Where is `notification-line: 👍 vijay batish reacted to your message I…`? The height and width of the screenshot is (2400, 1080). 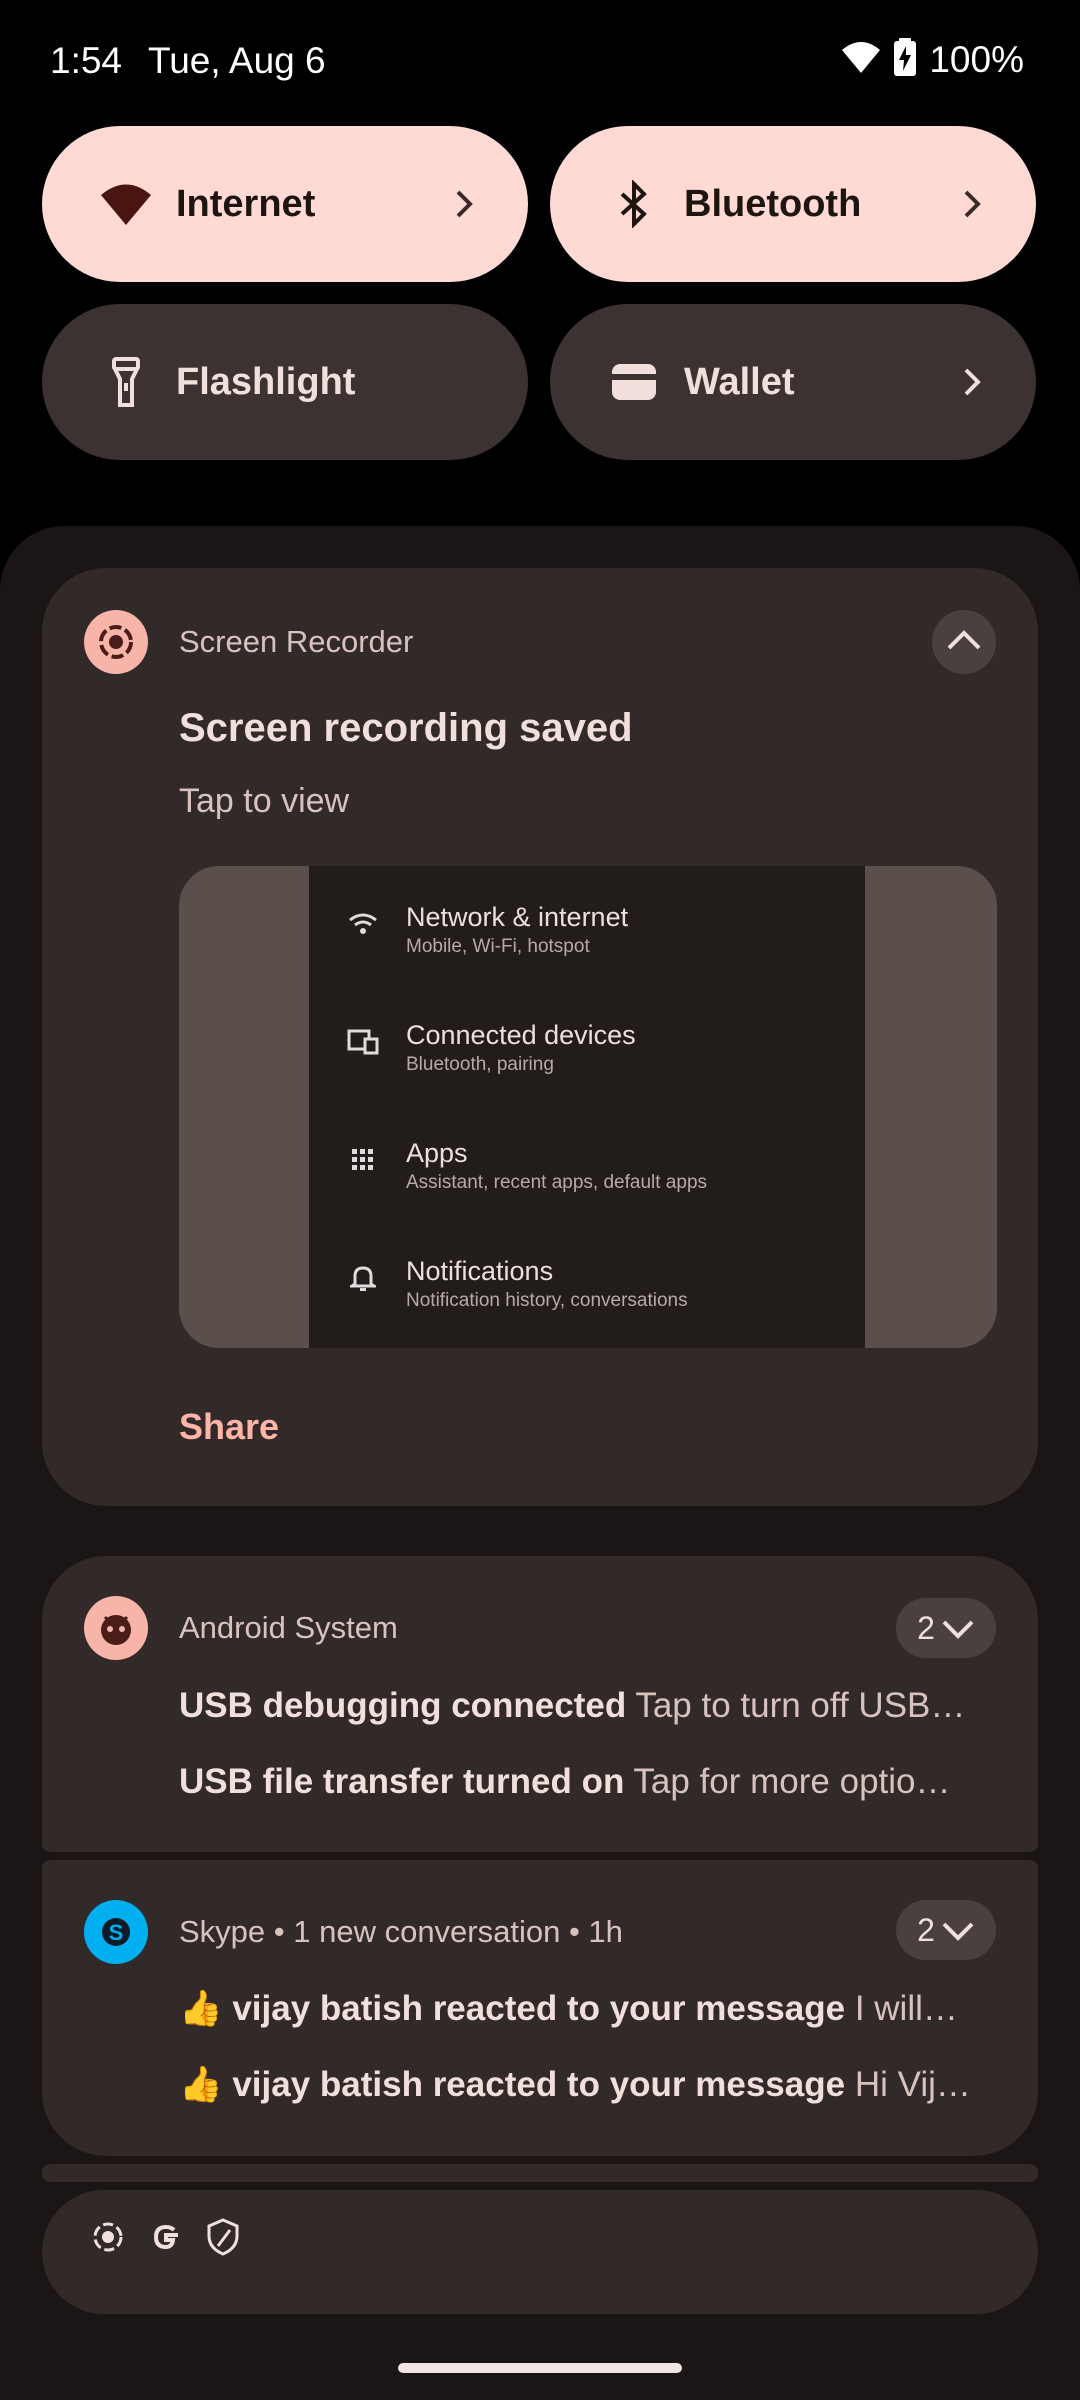
notification-line: 👍 vijay batish reacted to your message I… is located at coordinates (589, 2008).